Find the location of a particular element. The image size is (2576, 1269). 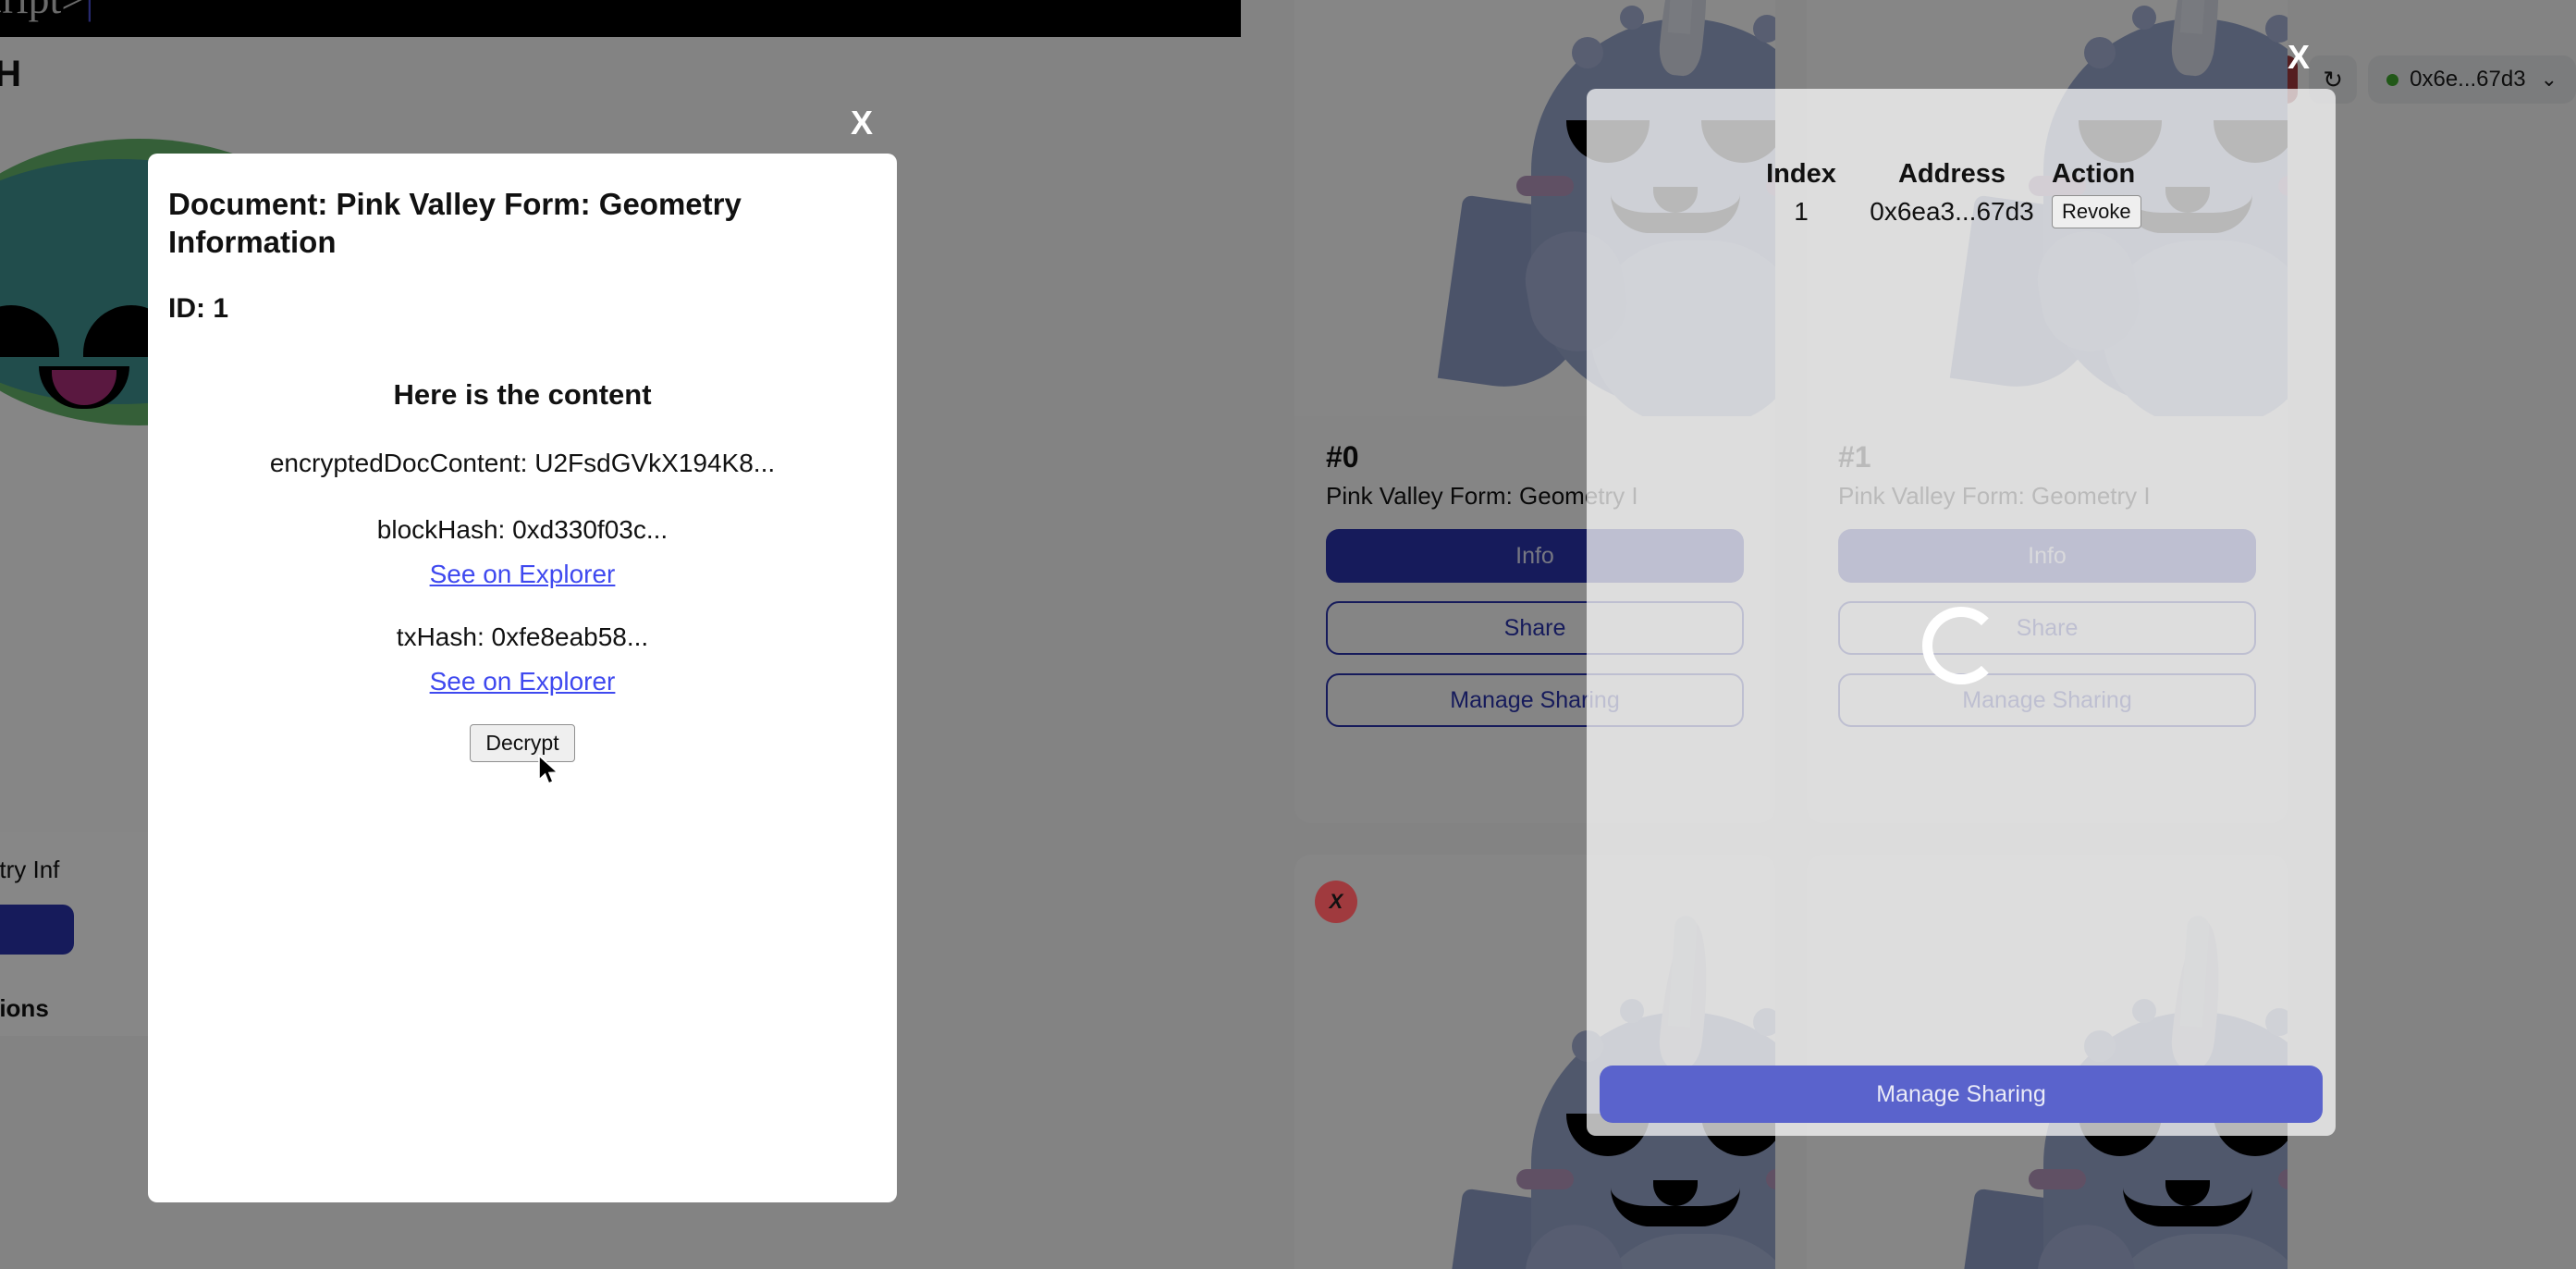

manage-sharing-submit-button: Manage Sharing is located at coordinates (1962, 1094).